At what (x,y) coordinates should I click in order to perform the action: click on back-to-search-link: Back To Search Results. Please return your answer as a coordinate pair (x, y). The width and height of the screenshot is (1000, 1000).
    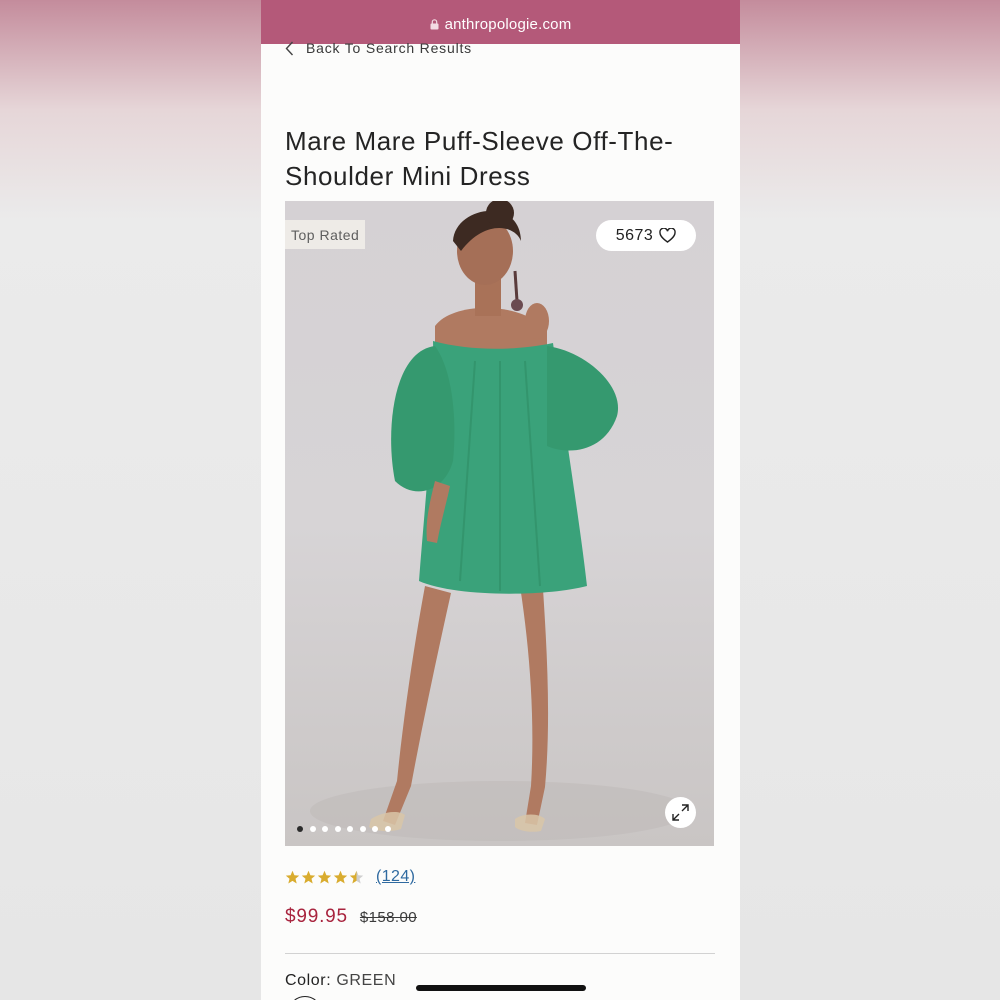
    Looking at the image, I should click on (378, 48).